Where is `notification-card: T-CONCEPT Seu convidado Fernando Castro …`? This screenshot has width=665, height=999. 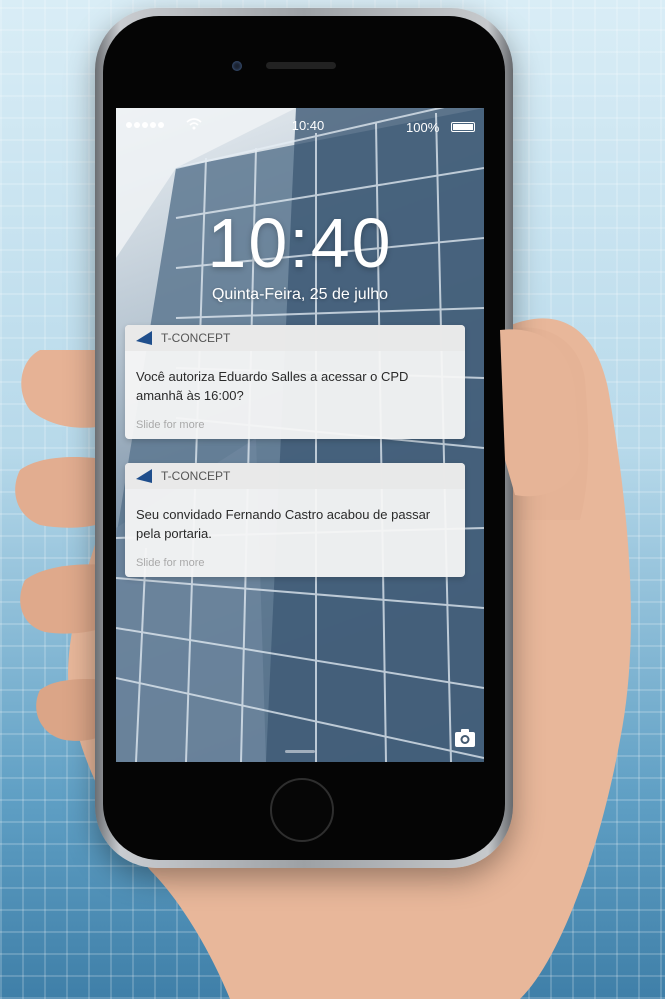
notification-card: T-CONCEPT Seu convidado Fernando Castro … is located at coordinates (295, 520).